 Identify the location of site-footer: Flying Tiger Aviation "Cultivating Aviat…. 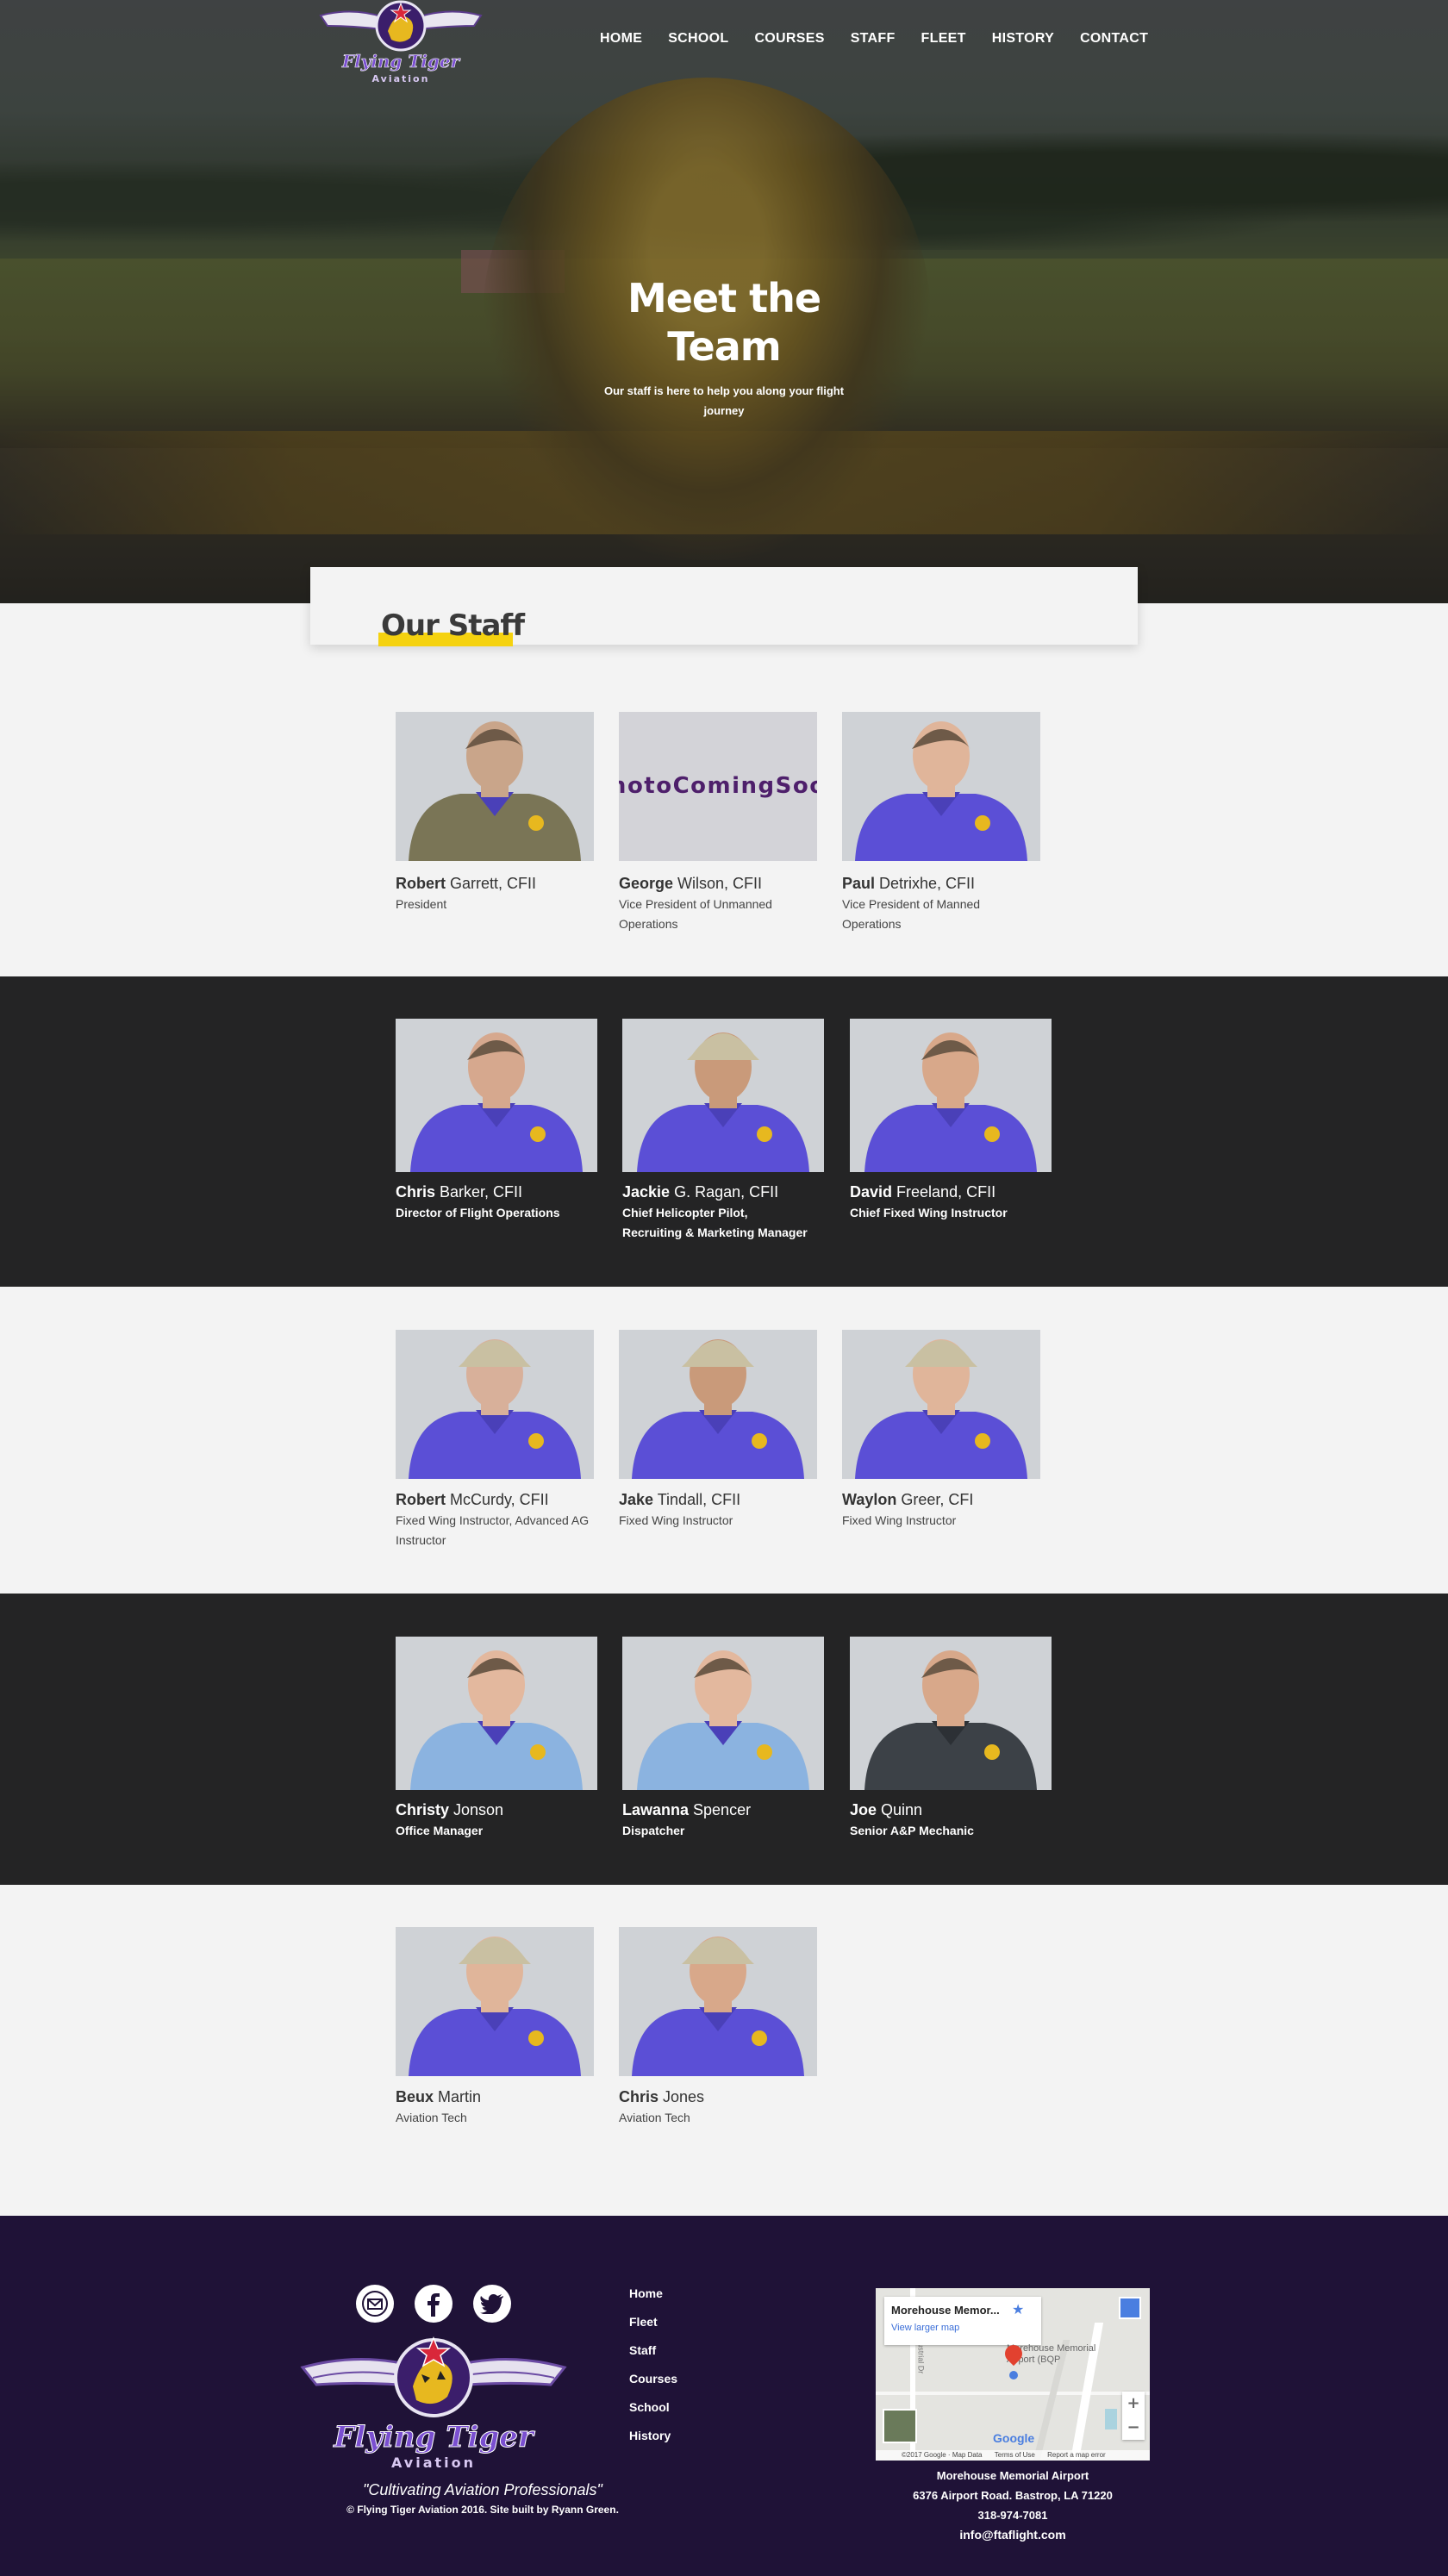
(724, 2396).